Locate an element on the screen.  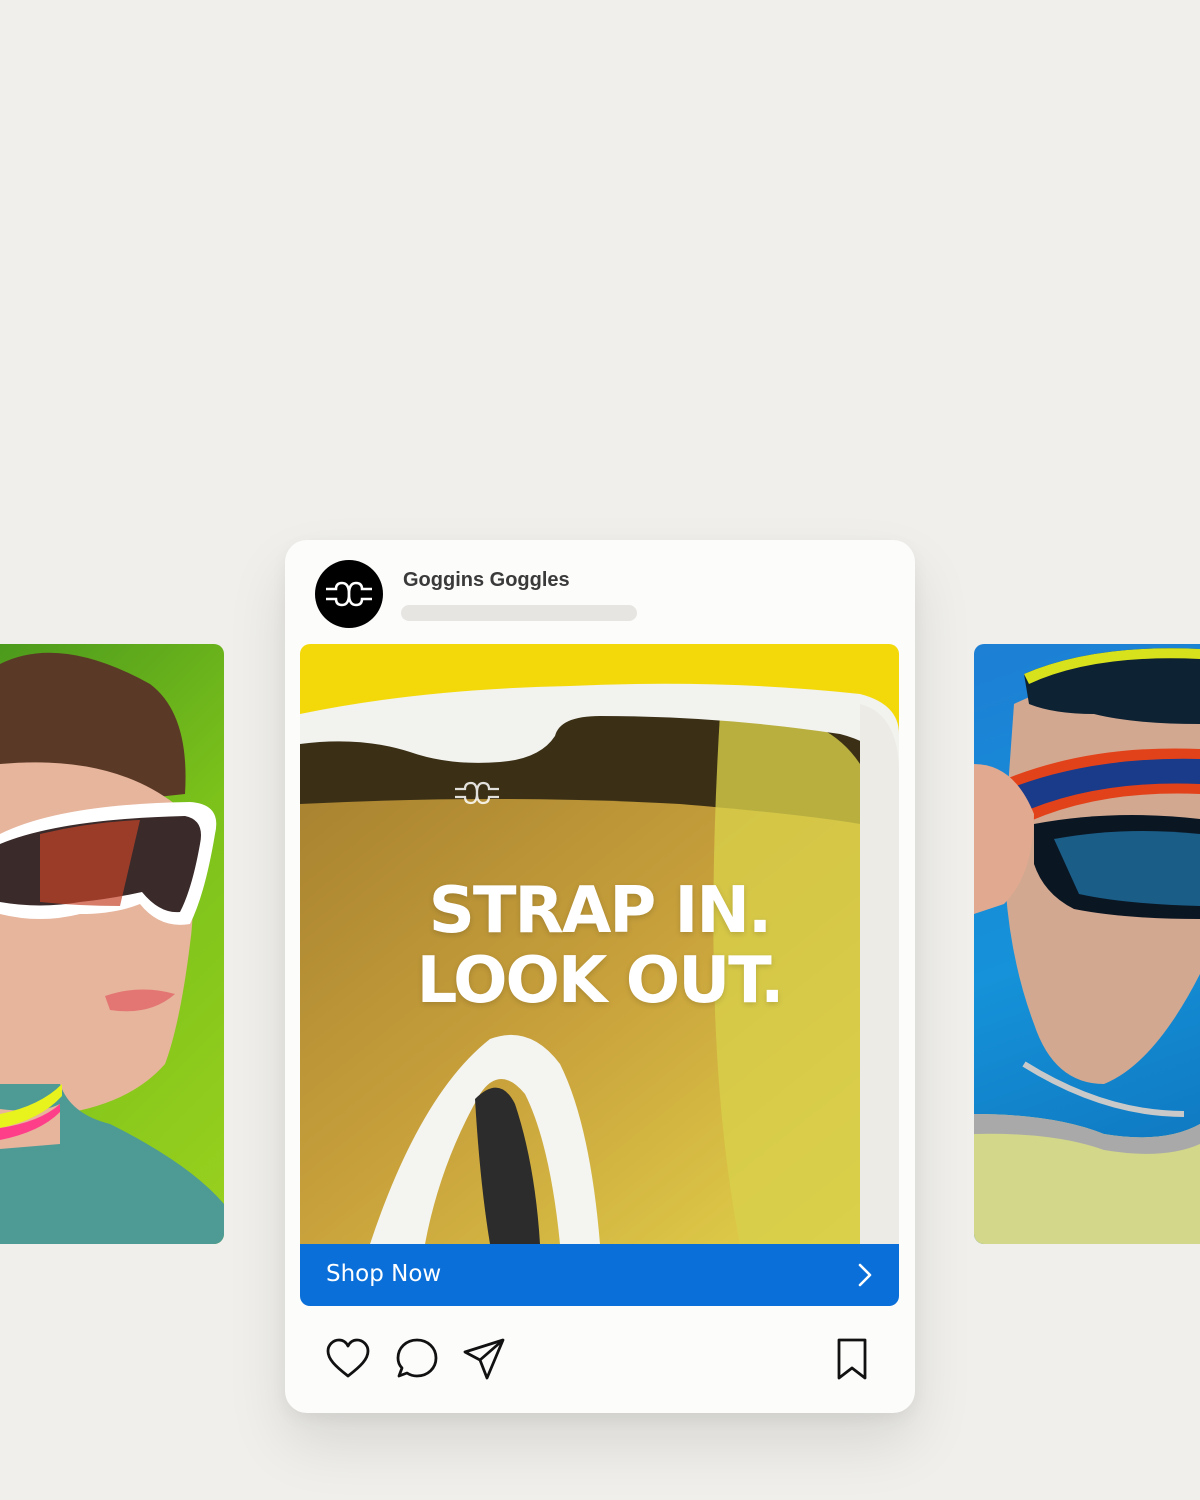
shop-now-label: Shop Now is located at coordinates (384, 1274).